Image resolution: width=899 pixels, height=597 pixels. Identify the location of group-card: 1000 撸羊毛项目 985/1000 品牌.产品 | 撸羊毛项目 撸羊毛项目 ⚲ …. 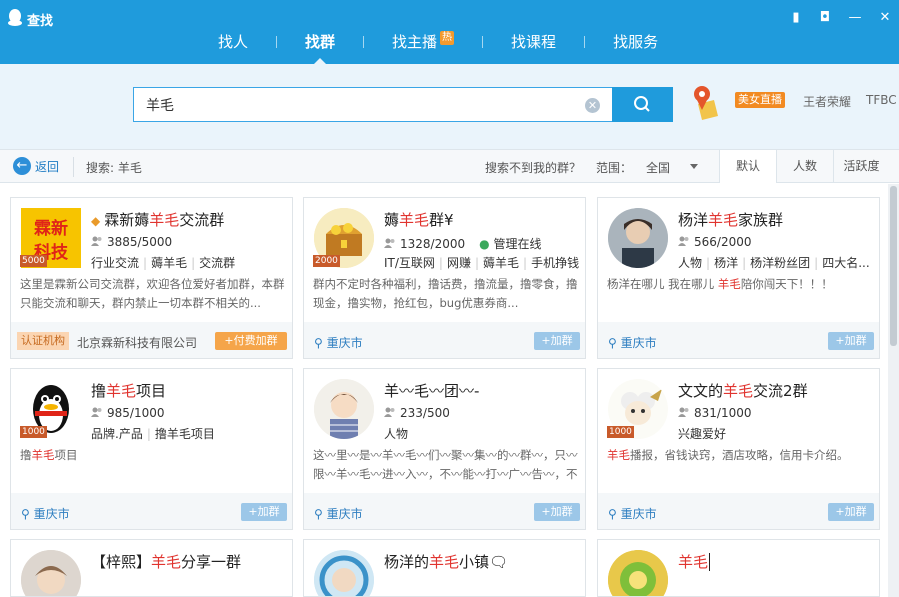
(151, 449).